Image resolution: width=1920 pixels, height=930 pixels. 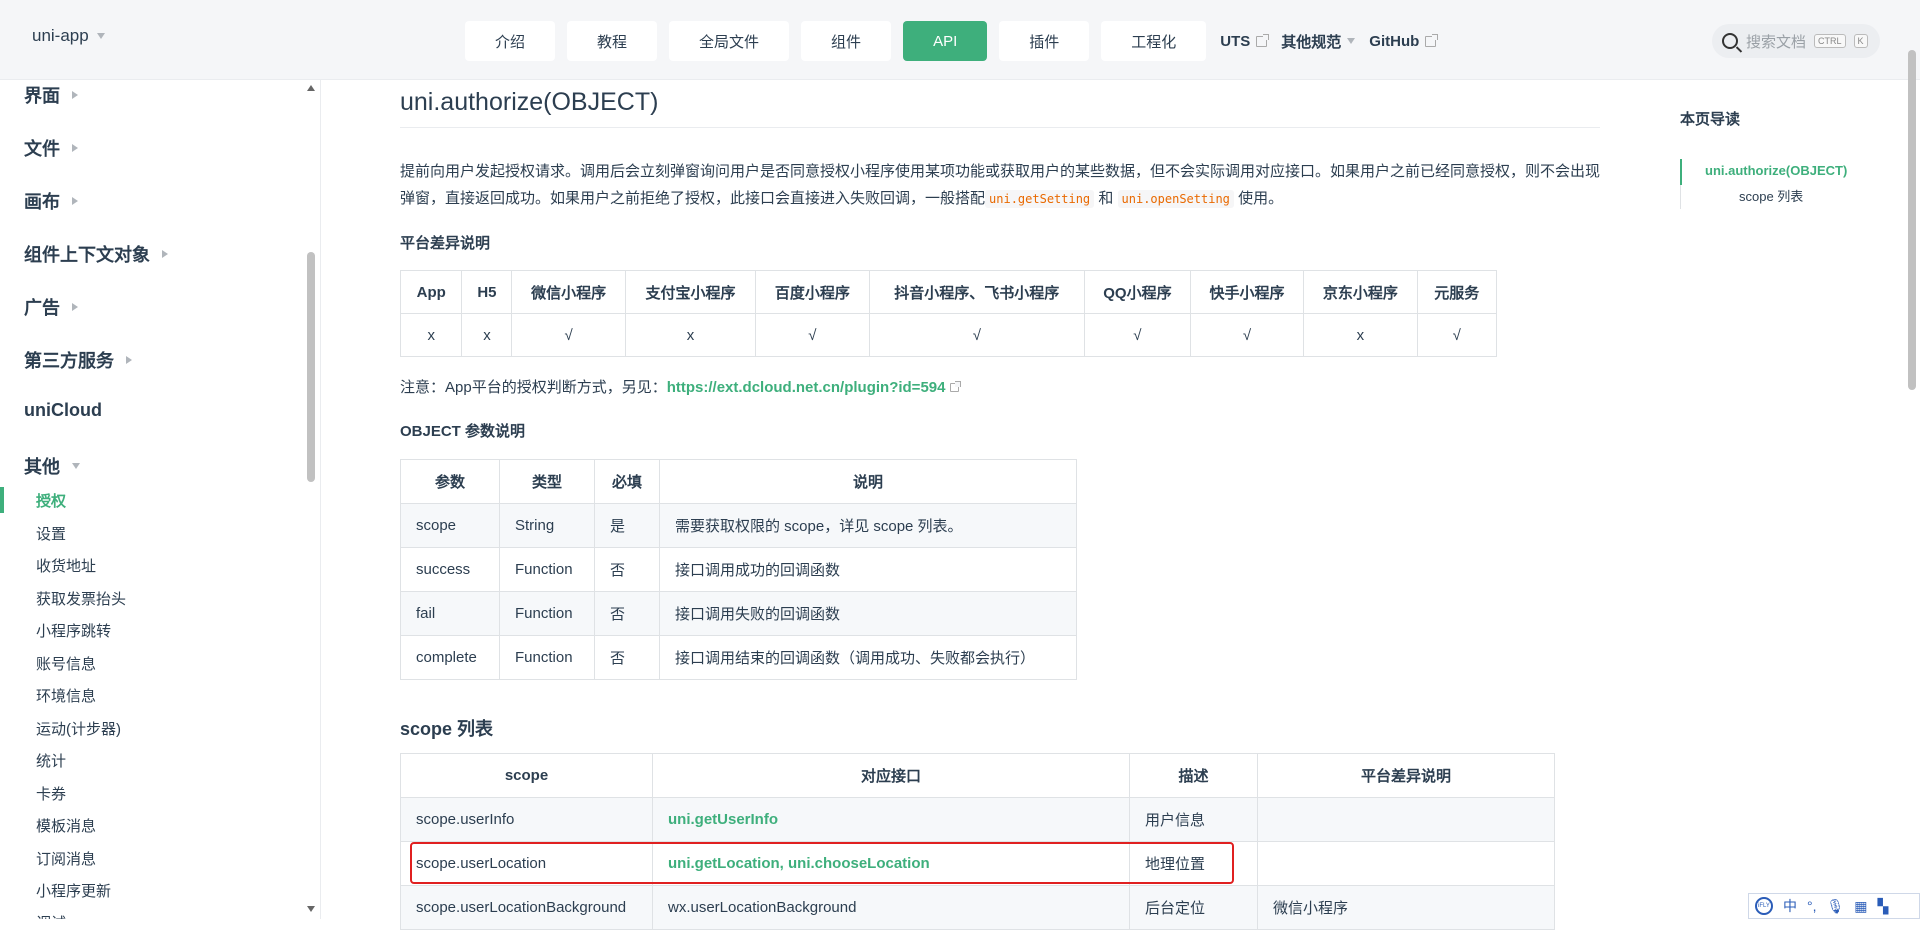 I want to click on sidebar-item-statistics: 统计, so click(x=51, y=760).